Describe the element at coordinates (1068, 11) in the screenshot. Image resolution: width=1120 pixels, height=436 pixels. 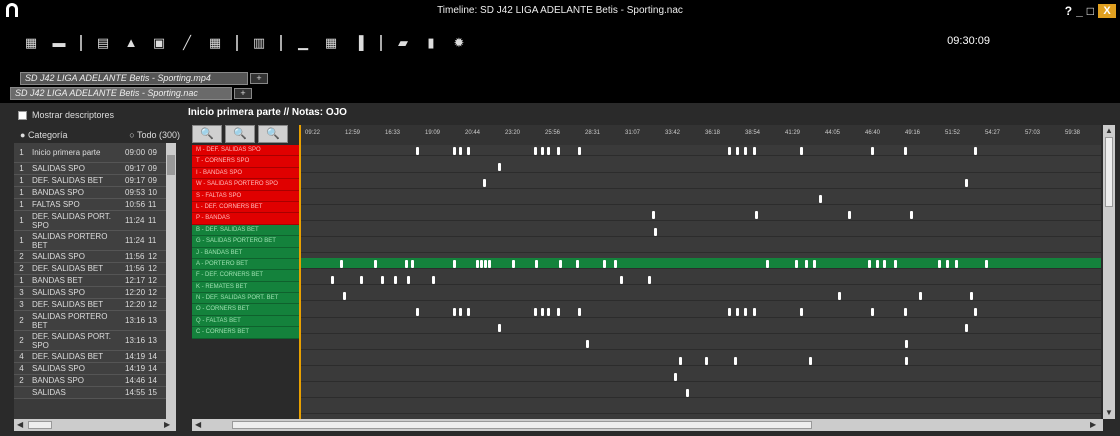
I see `help-button: ?` at that location.